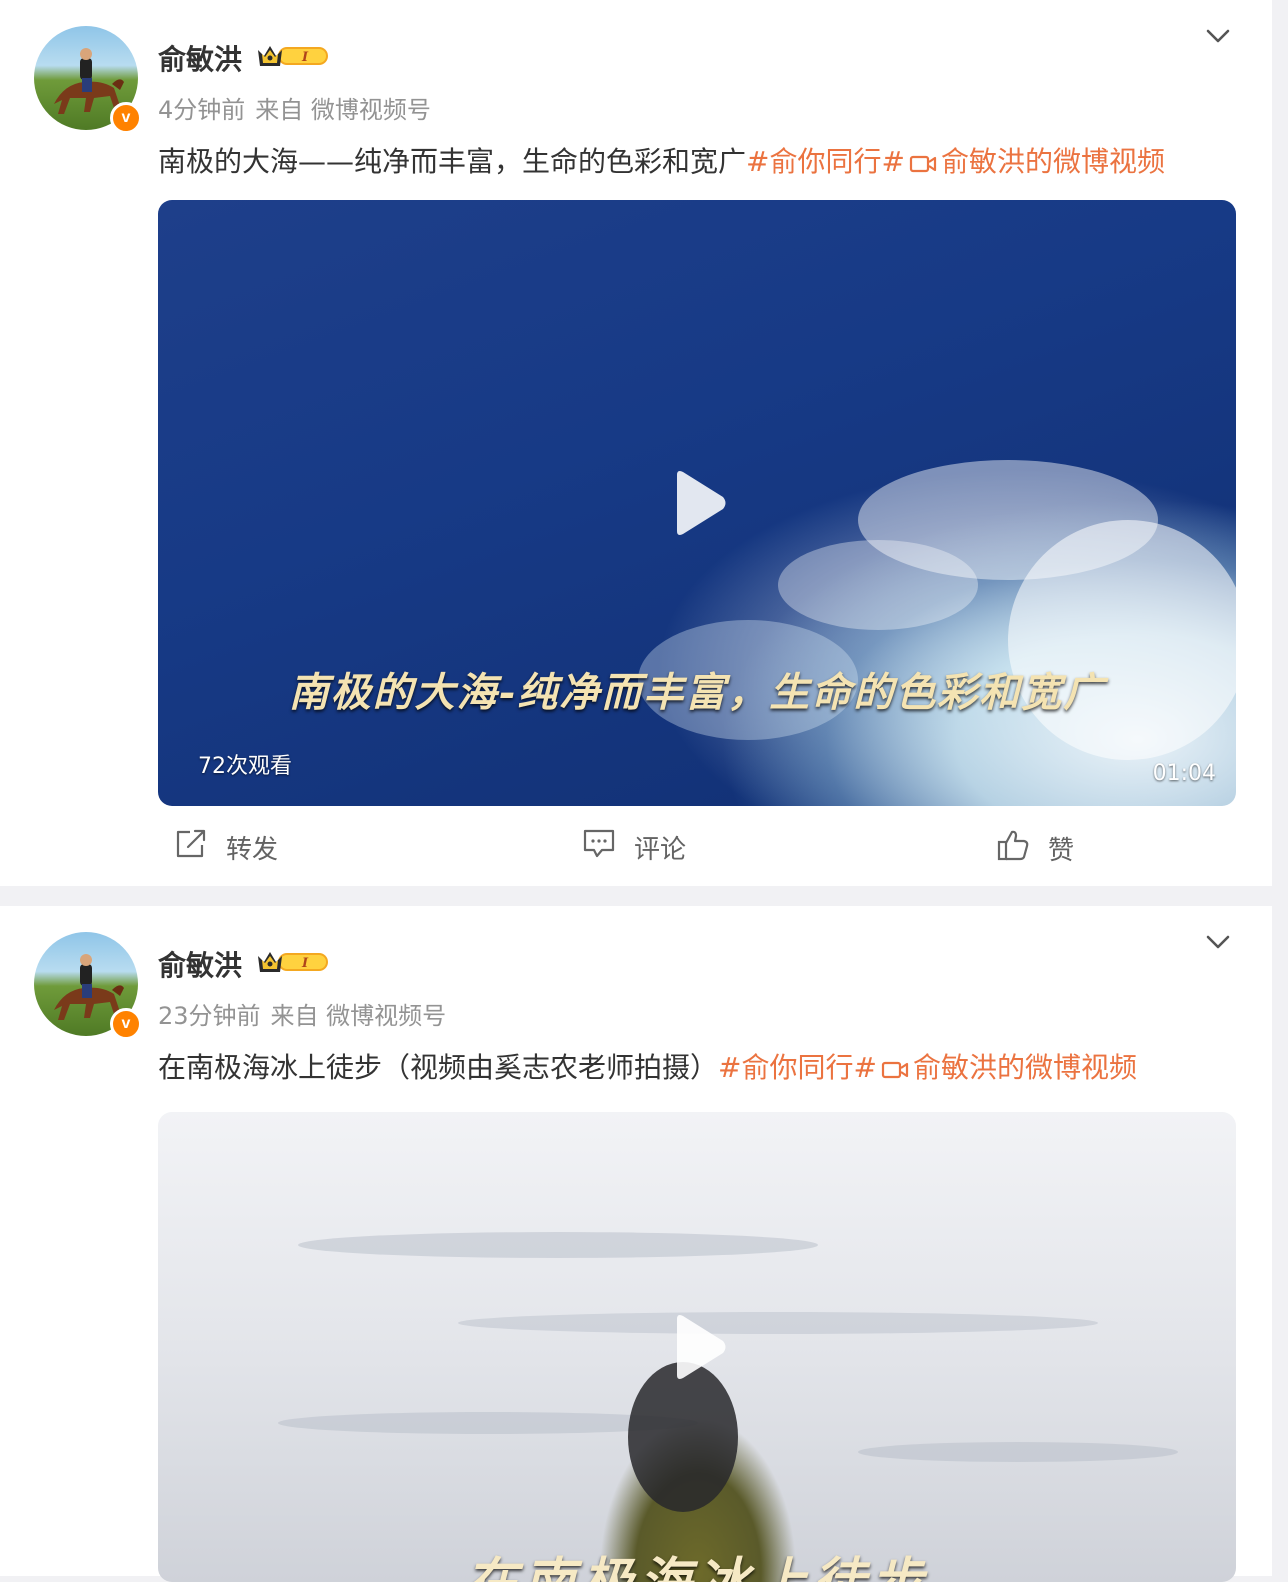 The image size is (1288, 1582). I want to click on video-duration: 01:04, so click(1184, 773).